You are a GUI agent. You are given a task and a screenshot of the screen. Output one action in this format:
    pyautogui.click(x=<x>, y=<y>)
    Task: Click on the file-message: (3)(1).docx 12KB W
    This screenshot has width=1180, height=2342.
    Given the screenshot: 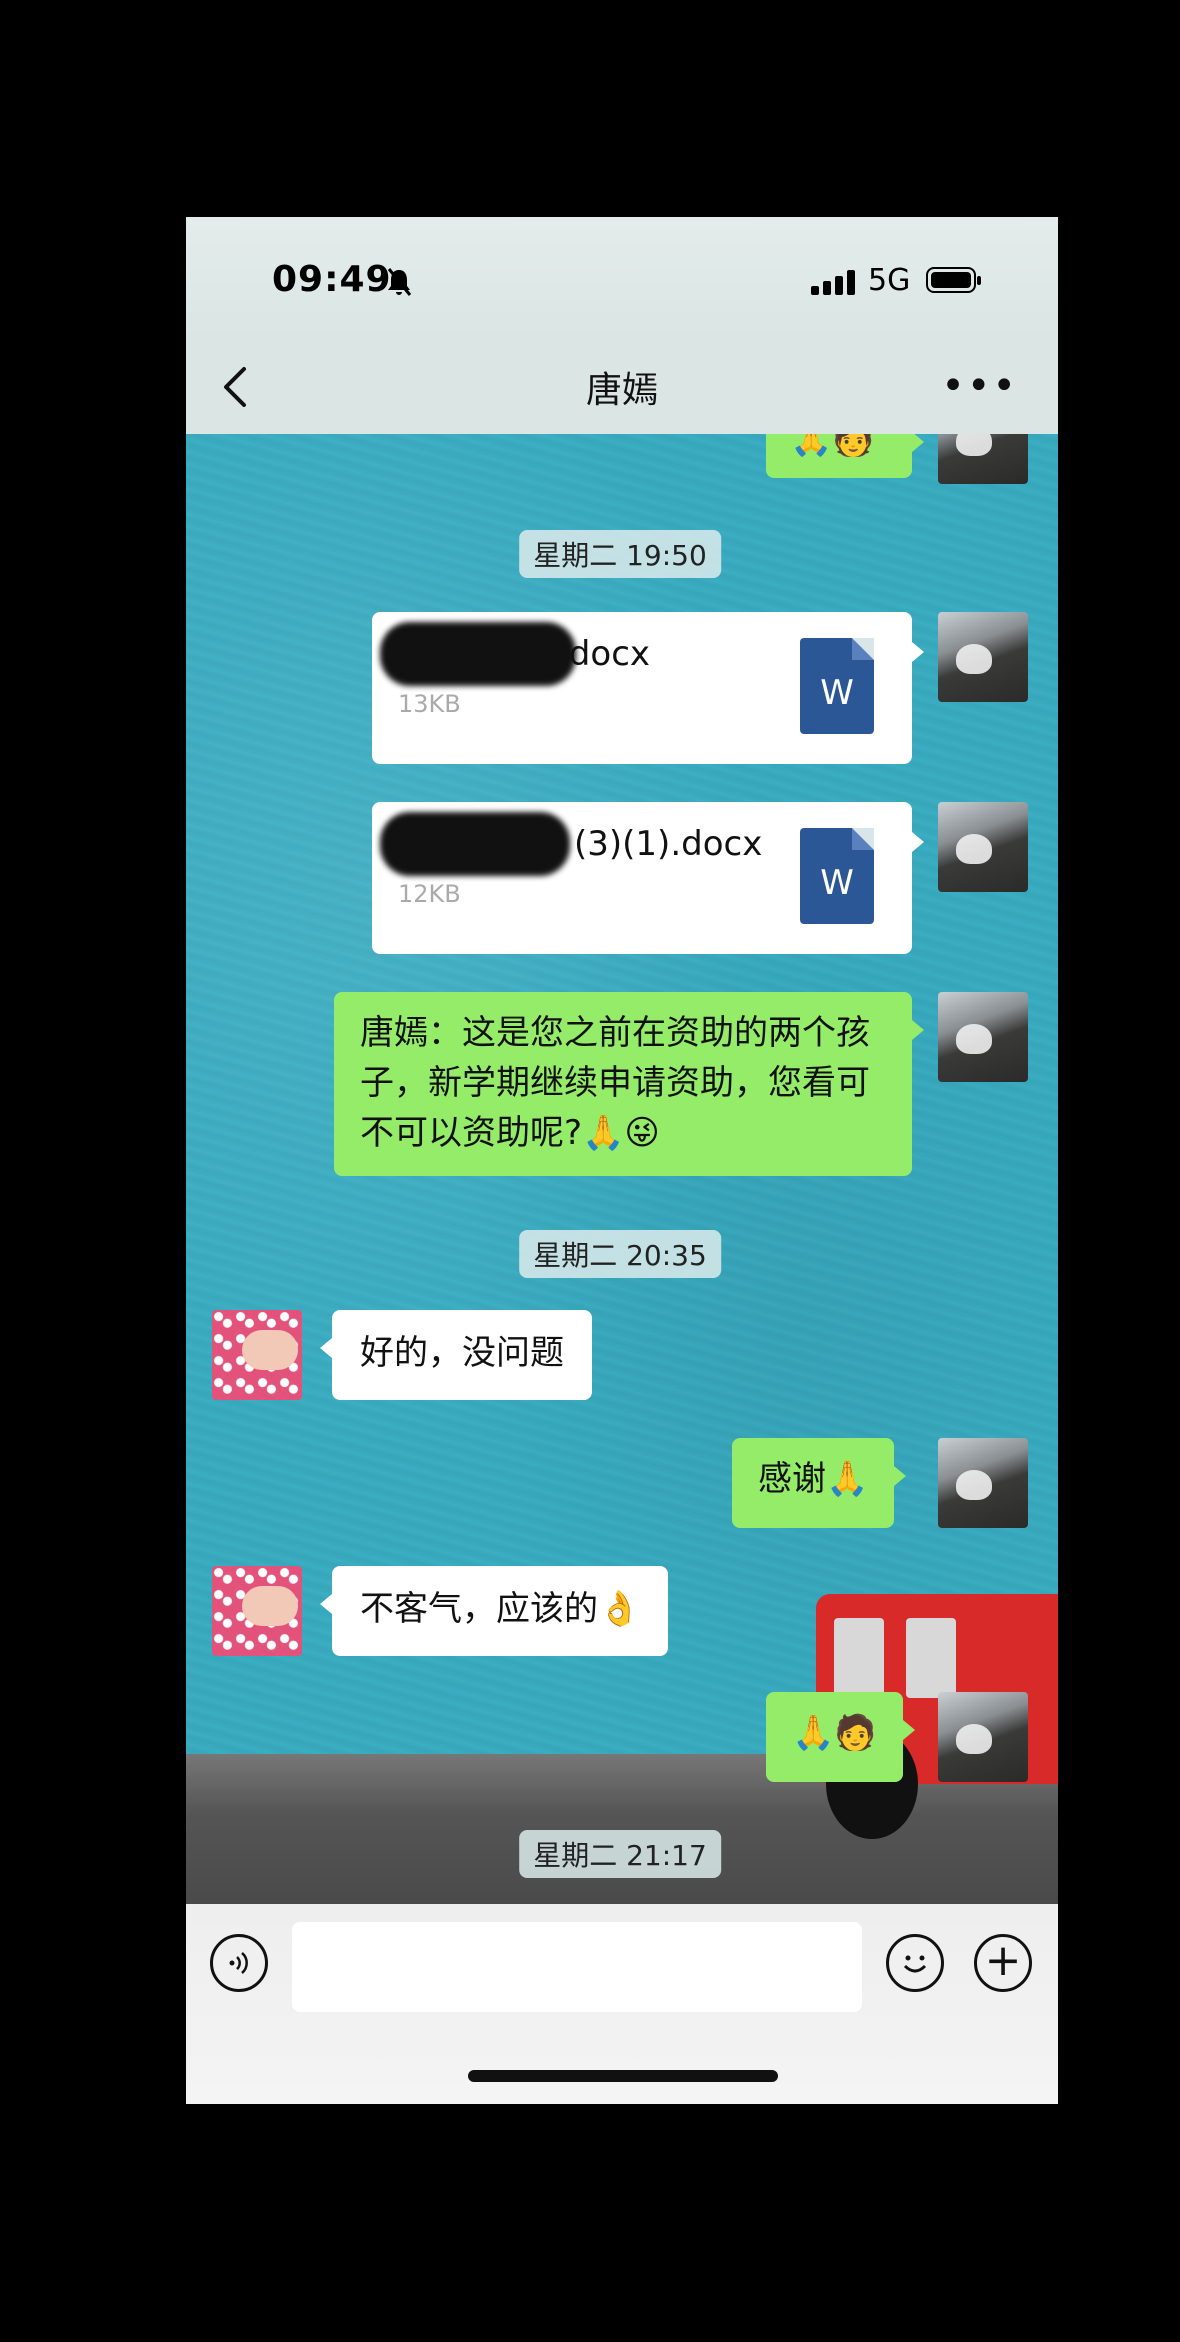 What is the action you would take?
    pyautogui.click(x=648, y=878)
    